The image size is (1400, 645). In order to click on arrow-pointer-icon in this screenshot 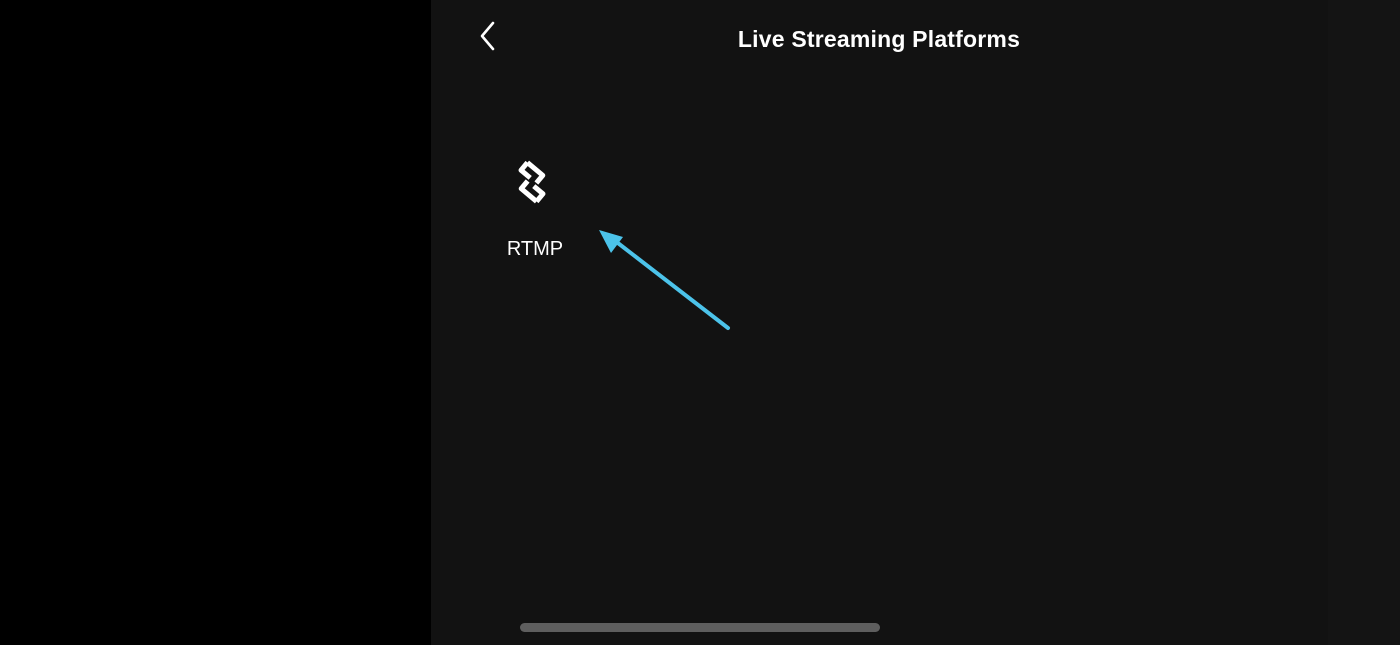, I will do `click(664, 280)`.